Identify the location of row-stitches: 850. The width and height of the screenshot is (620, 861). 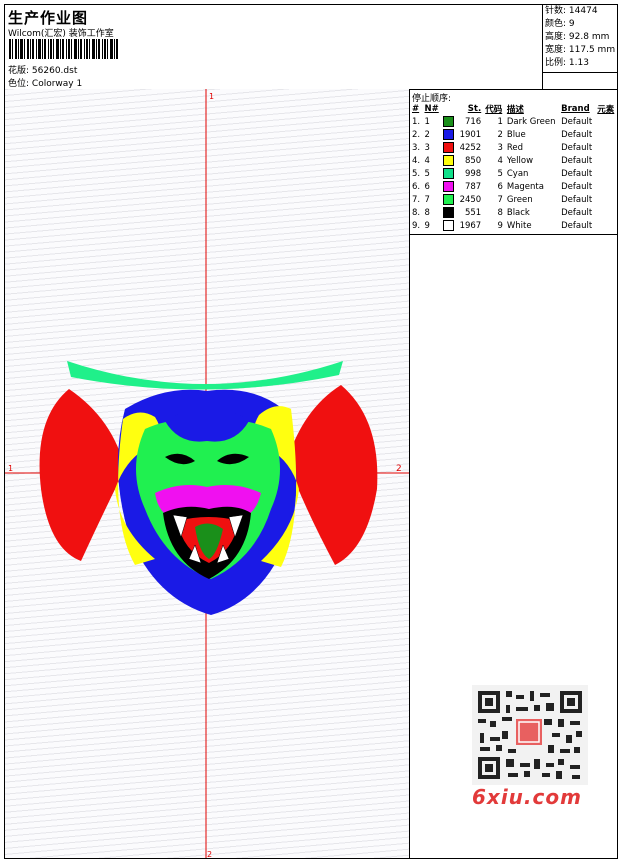
(473, 160).